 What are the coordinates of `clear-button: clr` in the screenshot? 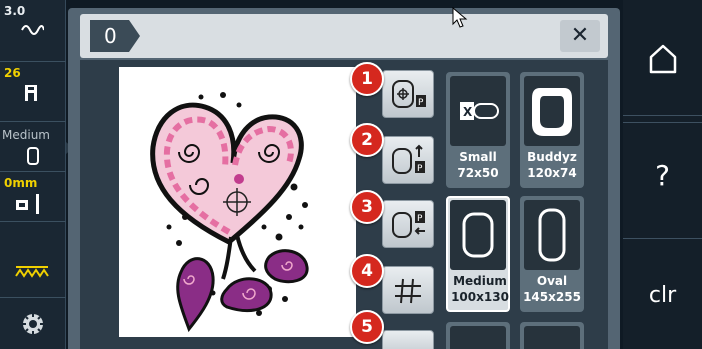 It's located at (662, 294).